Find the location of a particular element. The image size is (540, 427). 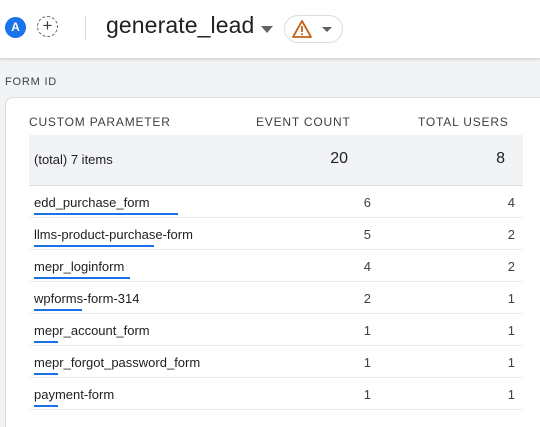

parameter-value: llms-product-purchase-form is located at coordinates (113, 234).